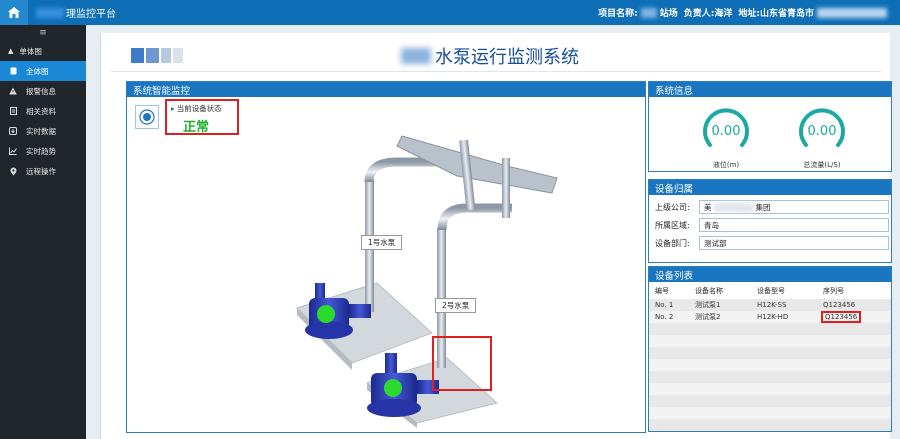  Describe the element at coordinates (664, 317) in the screenshot. I see `cell-id: No. 2` at that location.